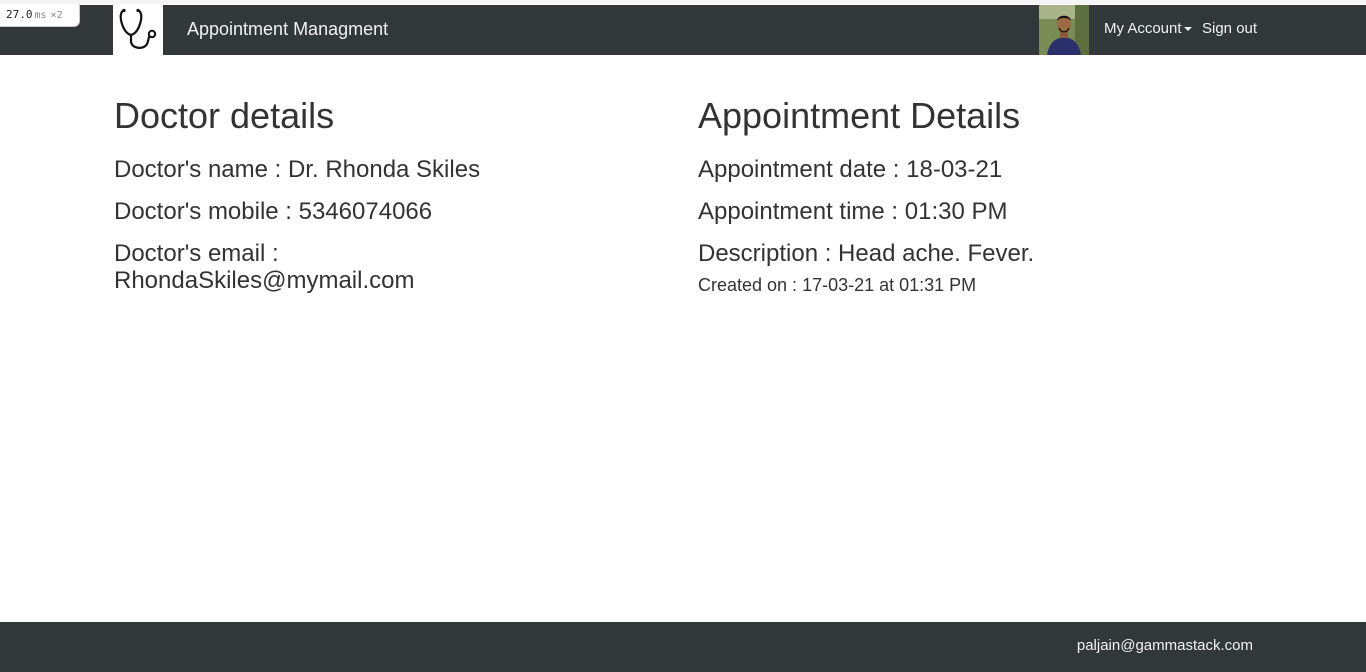  Describe the element at coordinates (56, 15) in the screenshot. I see `perf-multiplier: ×2` at that location.